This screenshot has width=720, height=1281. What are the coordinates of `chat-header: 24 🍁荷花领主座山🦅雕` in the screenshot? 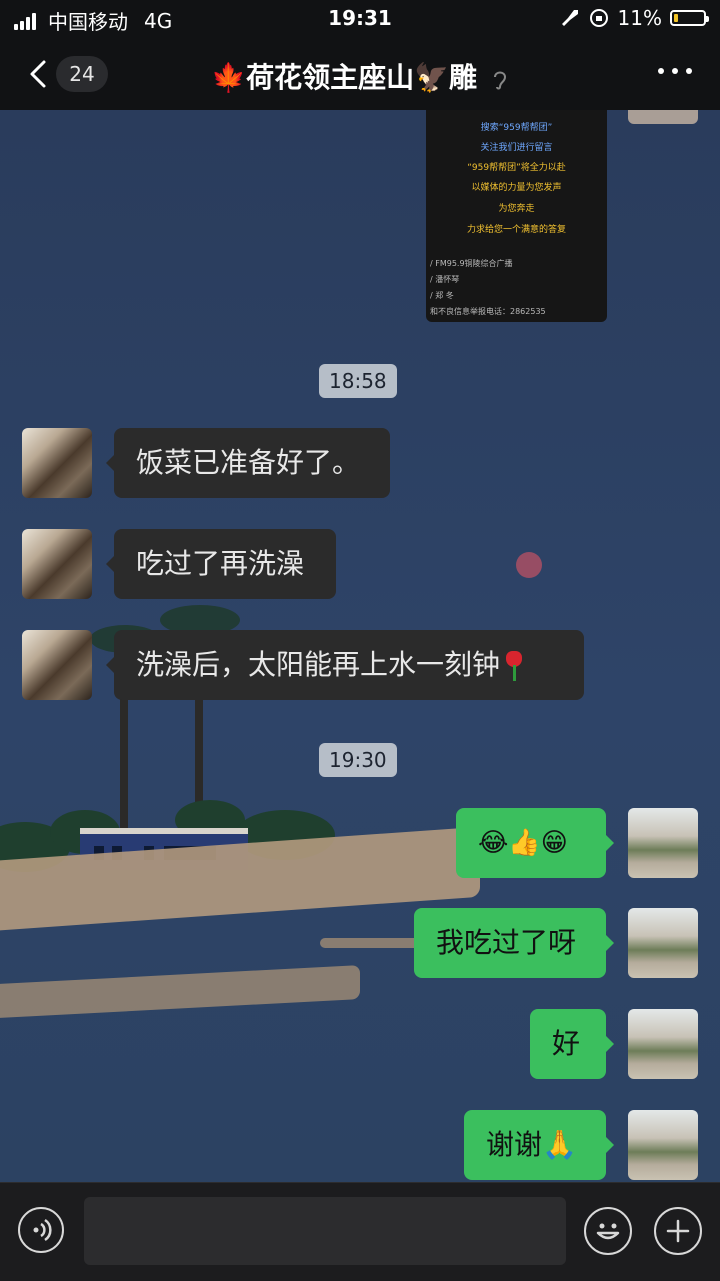 It's located at (360, 74).